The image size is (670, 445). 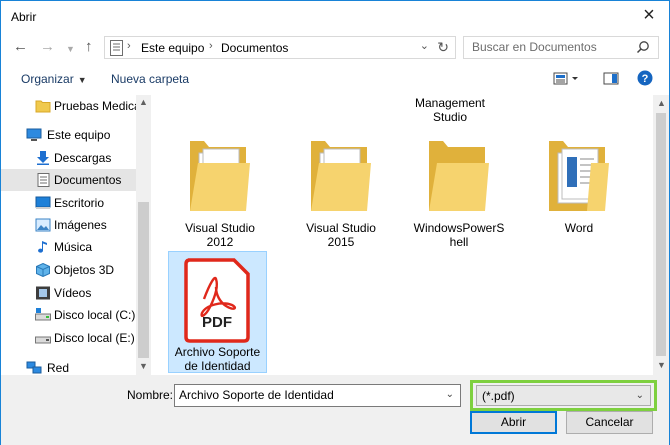 I want to click on organize-button: Organizar ▼, so click(x=54, y=79).